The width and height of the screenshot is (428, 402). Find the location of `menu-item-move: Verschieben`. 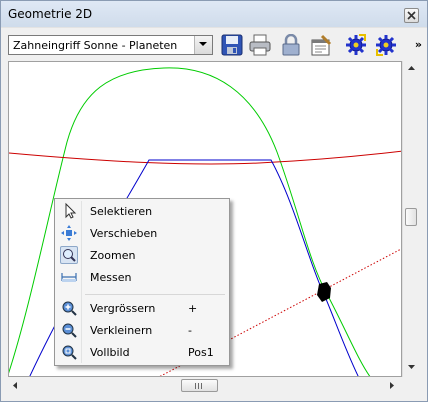

menu-item-move: Verschieben is located at coordinates (142, 233).